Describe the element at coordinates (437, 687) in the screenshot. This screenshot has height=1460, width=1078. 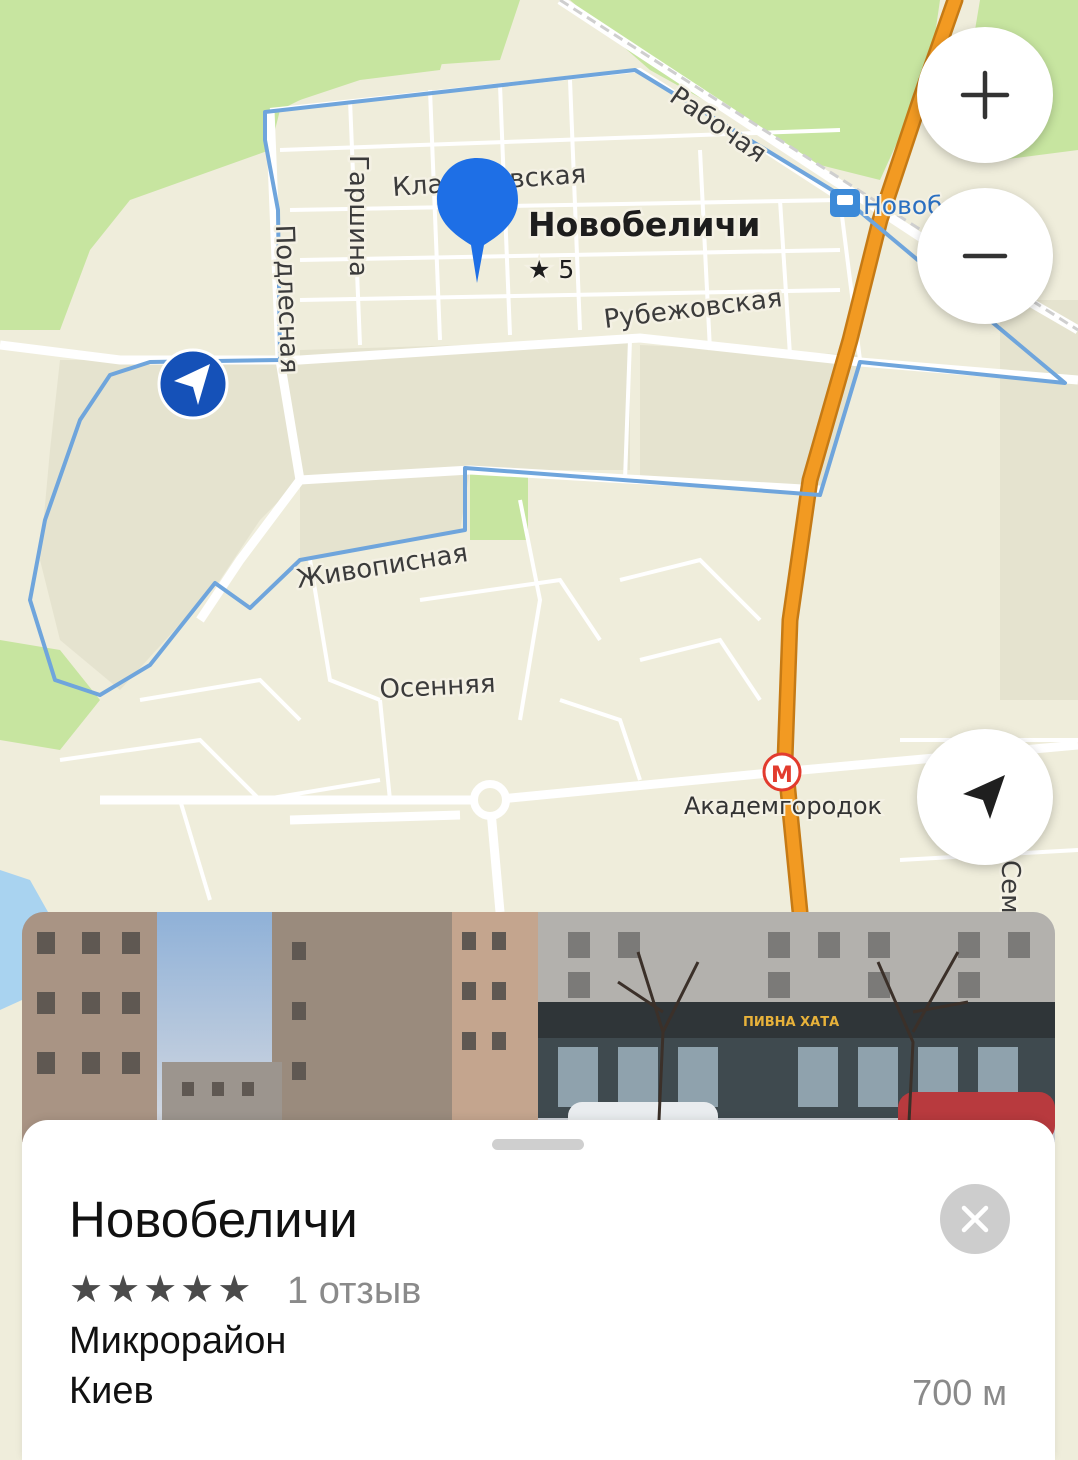
I see `street-label-osennyaya: Осенняя` at that location.